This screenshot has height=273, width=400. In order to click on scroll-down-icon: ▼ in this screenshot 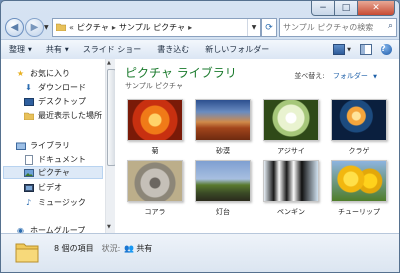, I will do `click(109, 227)`.